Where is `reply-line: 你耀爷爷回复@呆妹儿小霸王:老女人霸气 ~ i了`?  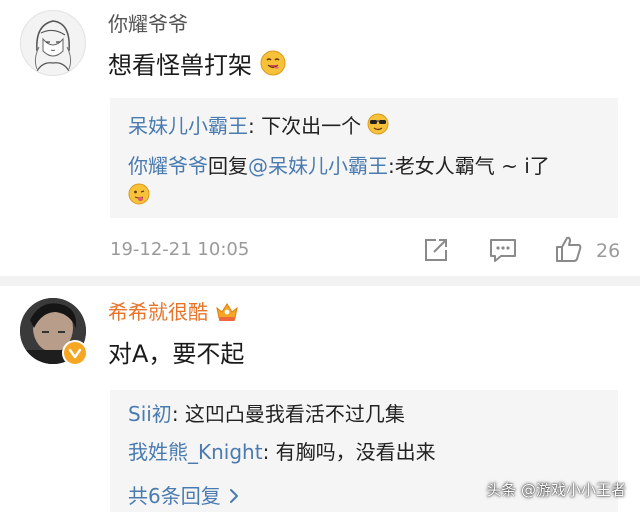 reply-line: 你耀爷爷回复@呆妹儿小霸王:老女人霸气 ~ i了 is located at coordinates (339, 166).